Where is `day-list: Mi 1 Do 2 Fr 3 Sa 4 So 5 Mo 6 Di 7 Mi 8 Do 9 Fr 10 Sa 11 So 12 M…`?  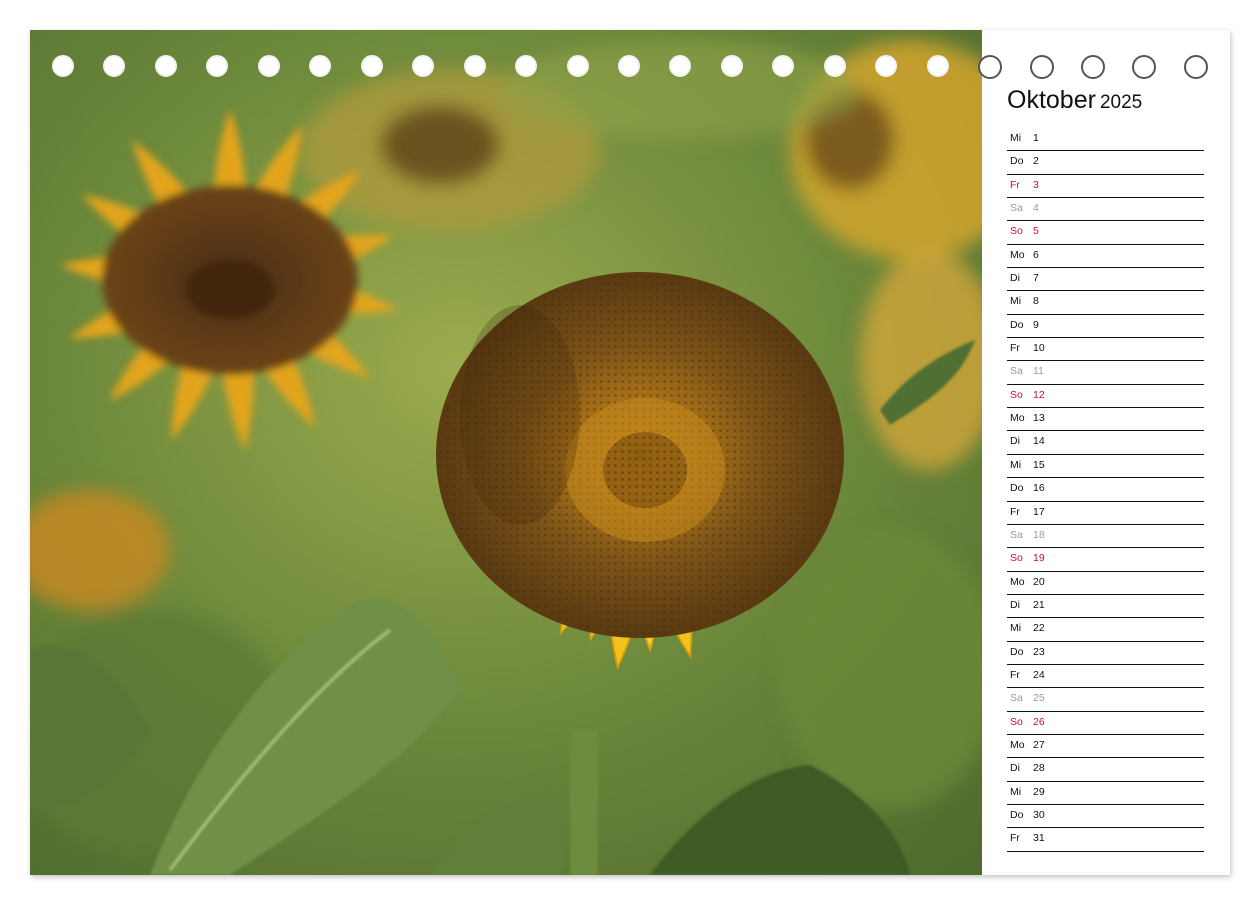 day-list: Mi 1 Do 2 Fr 3 Sa 4 So 5 Mo 6 Di 7 Mi 8 Do 9 Fr 10 Sa 11 So 12 M… is located at coordinates (1105, 490).